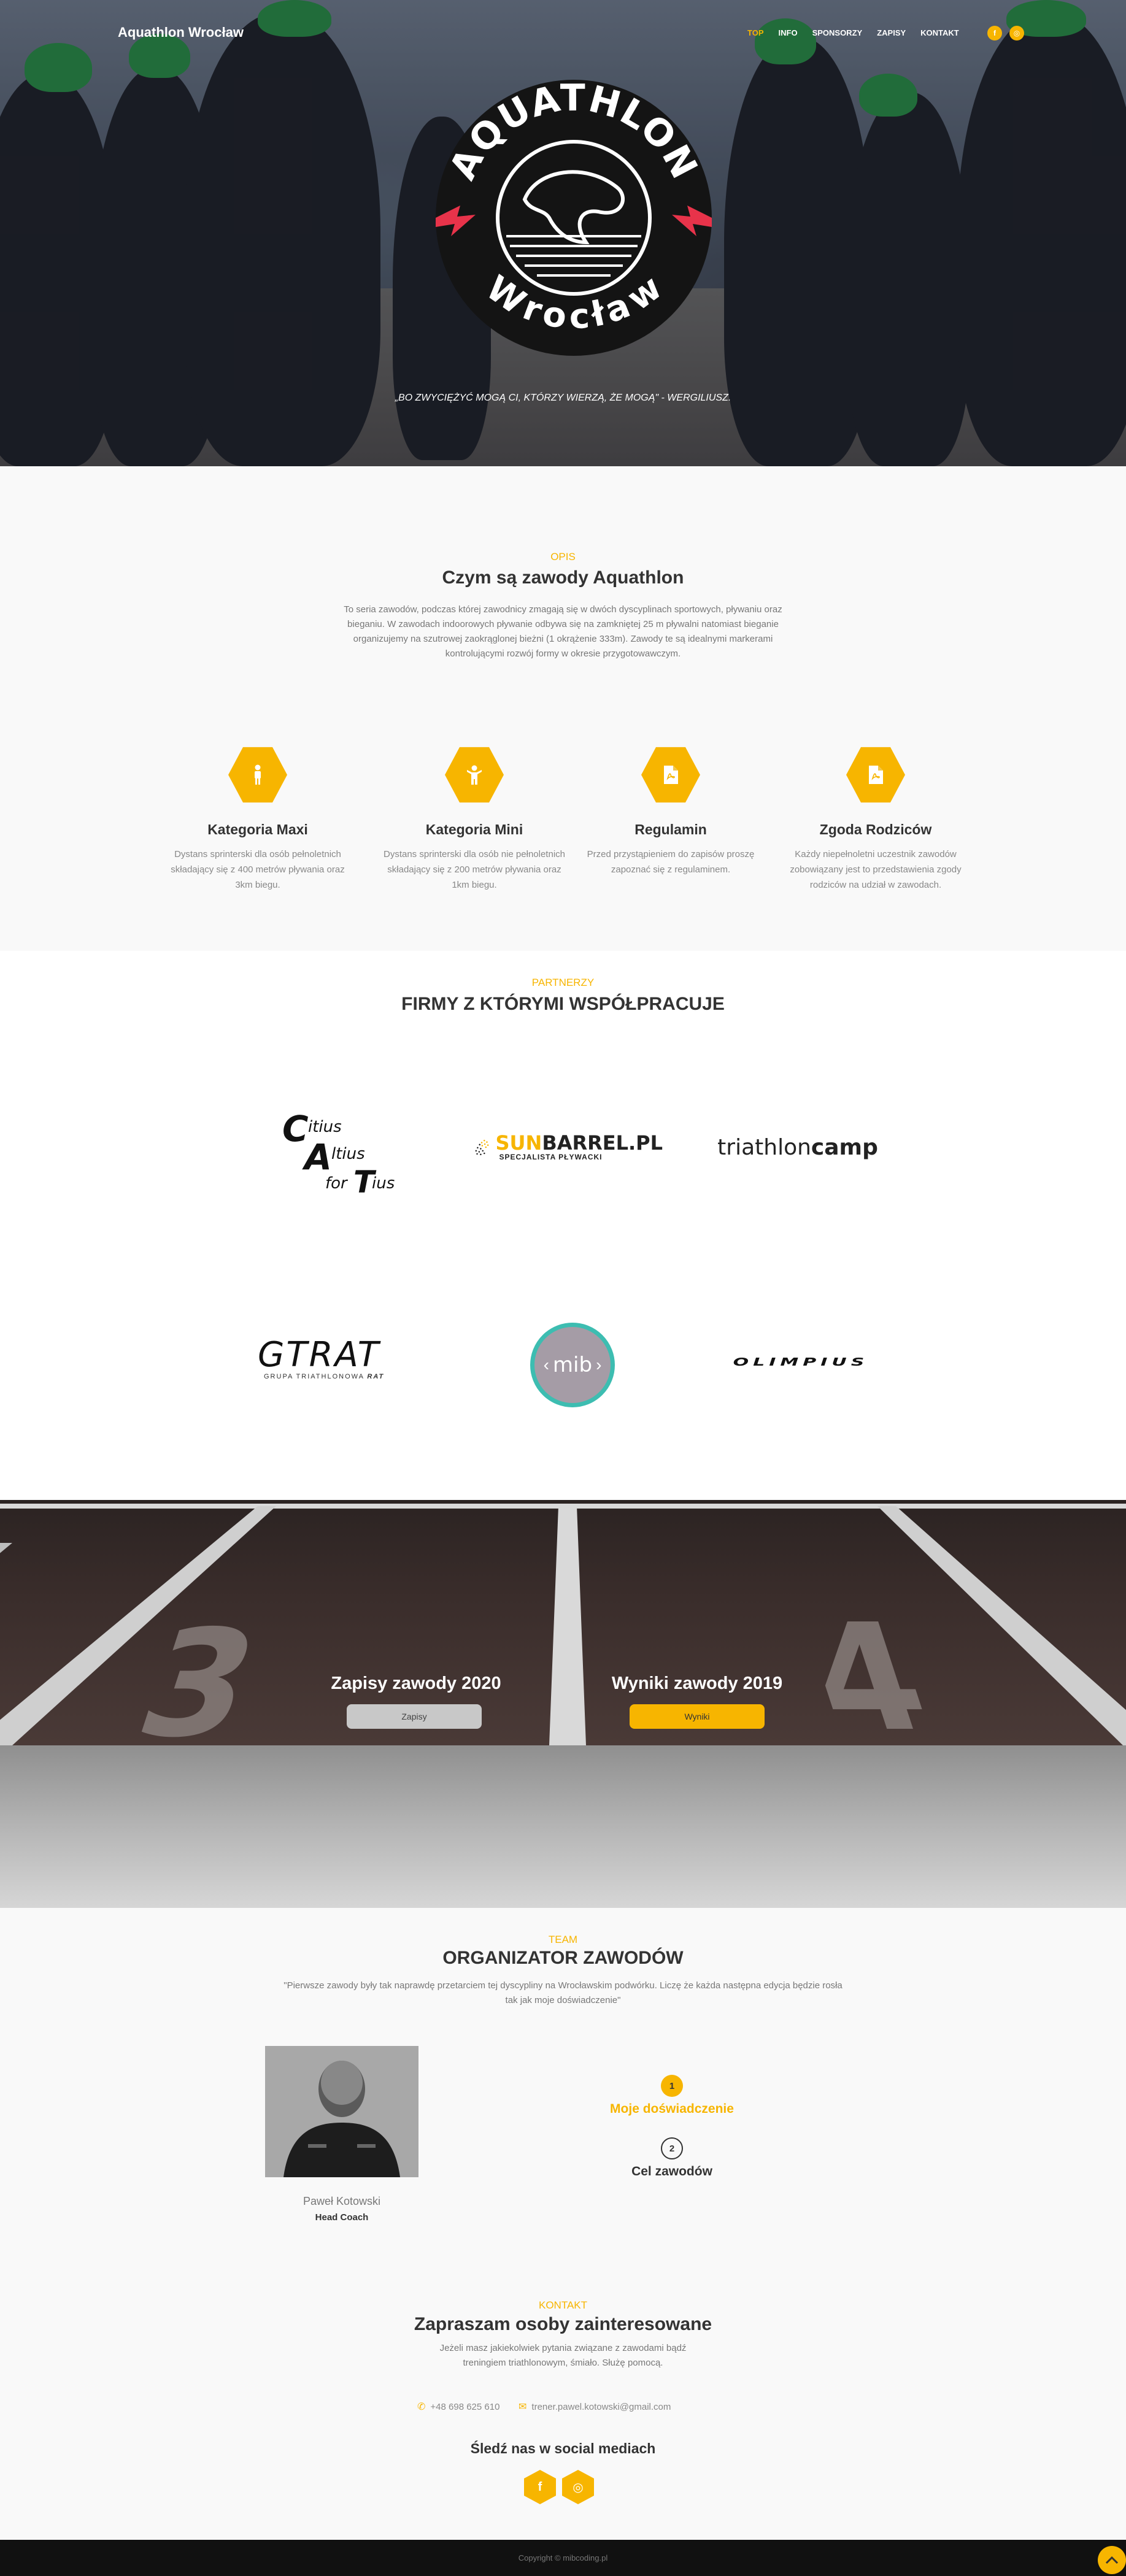 The width and height of the screenshot is (1126, 2576). I want to click on nav-menu: TOP INFO SPONSORZY ZAPISY KONTAKT, so click(853, 32).